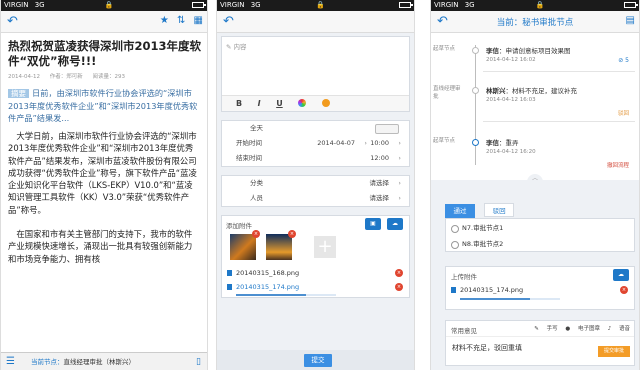  Describe the element at coordinates (387, 129) in the screenshot. I see `allday-toggle` at that location.